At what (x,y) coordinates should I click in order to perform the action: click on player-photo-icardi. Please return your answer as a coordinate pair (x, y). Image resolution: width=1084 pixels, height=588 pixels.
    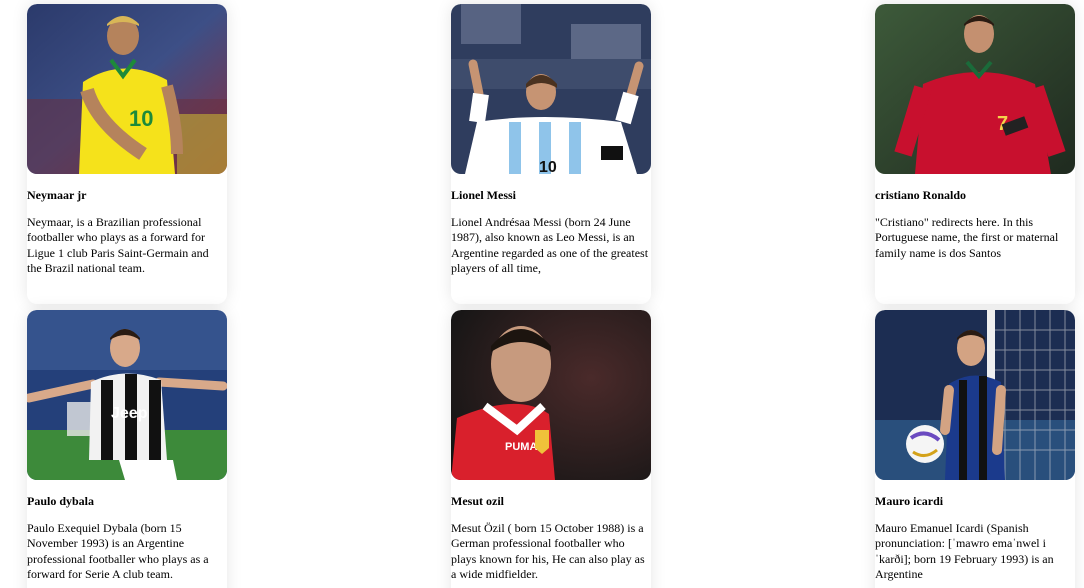
    Looking at the image, I should click on (975, 395).